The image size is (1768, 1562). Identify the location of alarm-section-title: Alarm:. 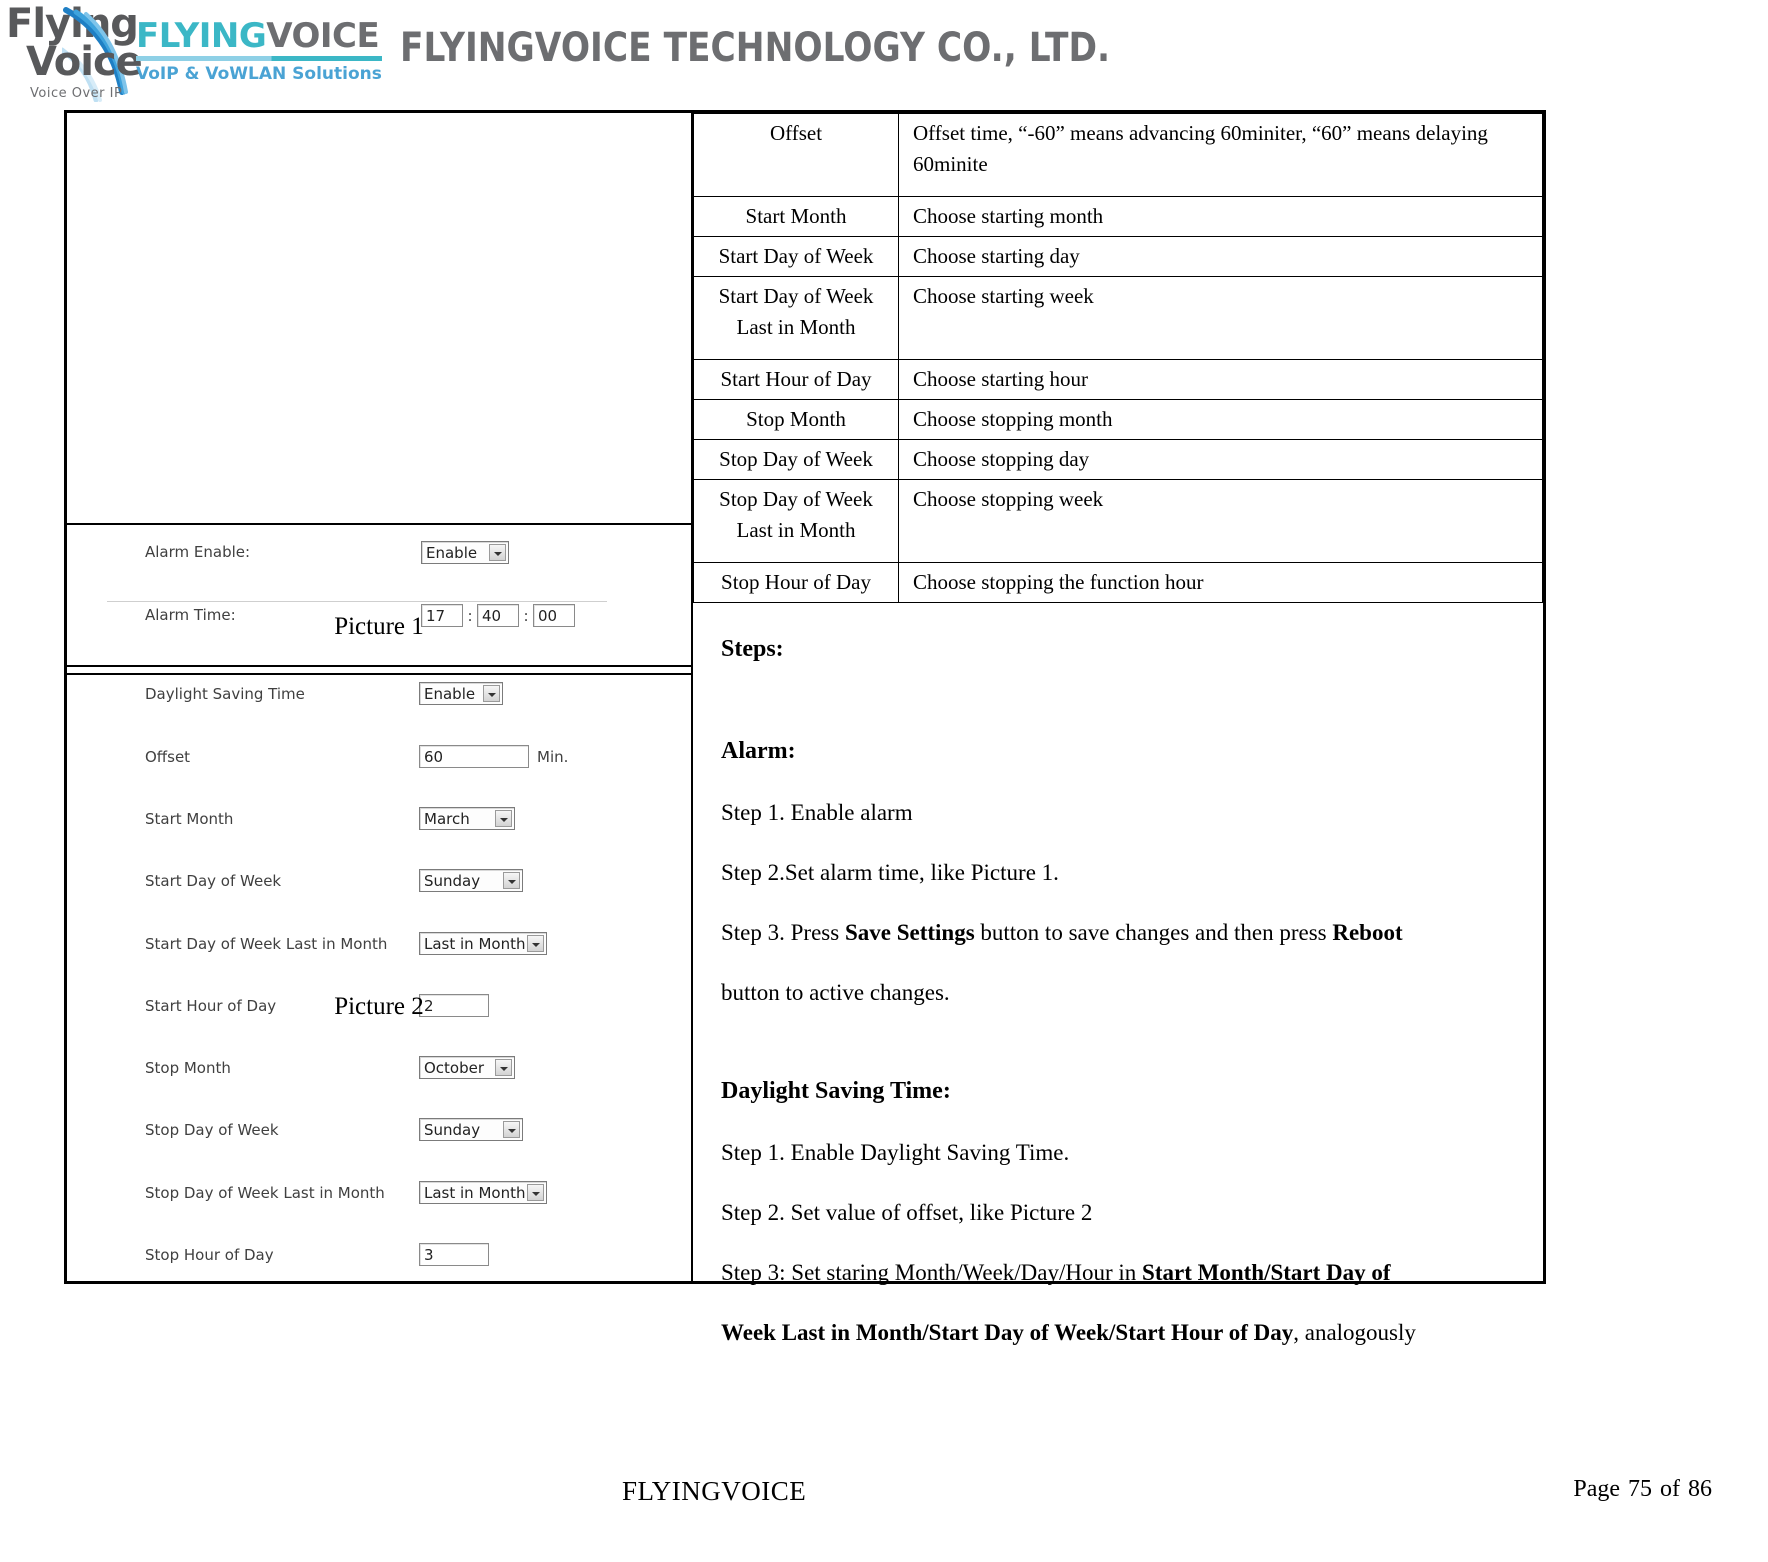
(758, 751).